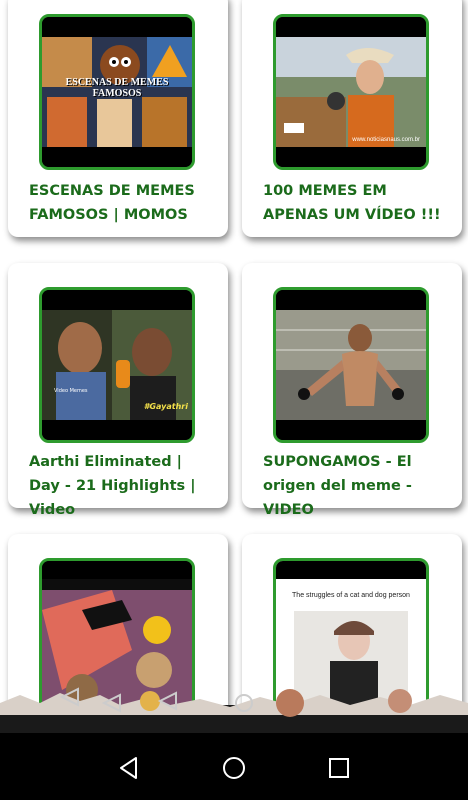 The image size is (468, 800). I want to click on thumbnail-caption: The struggles of a cat and dog person, so click(351, 595).